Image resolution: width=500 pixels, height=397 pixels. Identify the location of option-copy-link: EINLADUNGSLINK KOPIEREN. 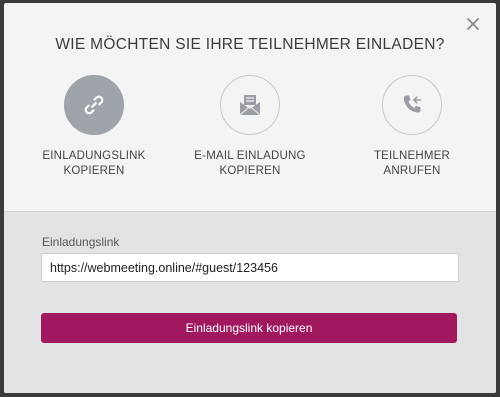
(94, 127).